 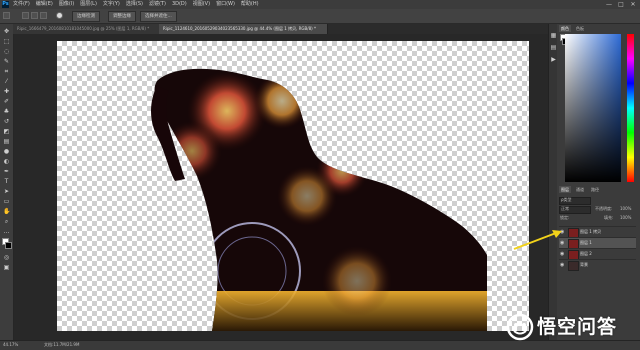 I want to click on menu-layer: 图层(L), so click(x=88, y=4).